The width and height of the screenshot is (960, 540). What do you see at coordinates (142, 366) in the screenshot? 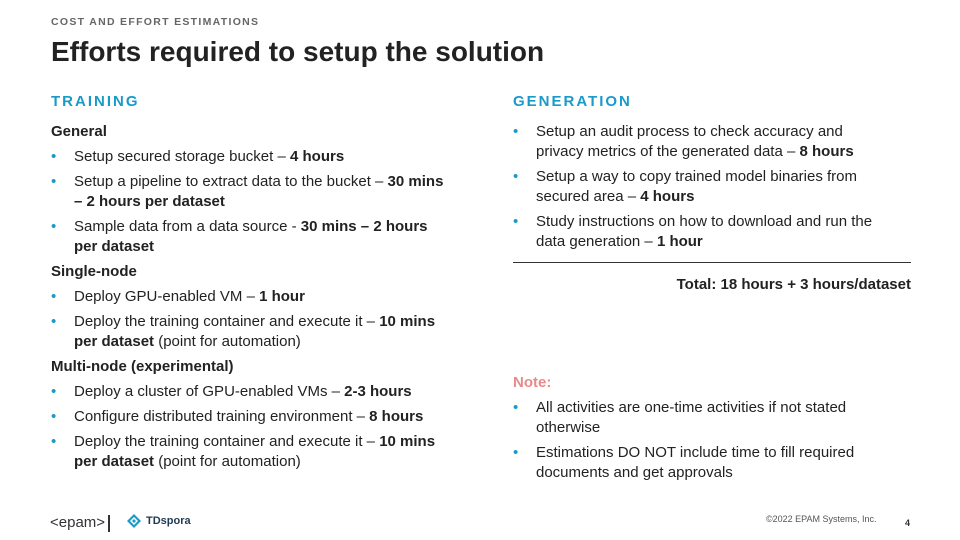
I see `training-group-title: Multi-node (experimental)` at bounding box center [142, 366].